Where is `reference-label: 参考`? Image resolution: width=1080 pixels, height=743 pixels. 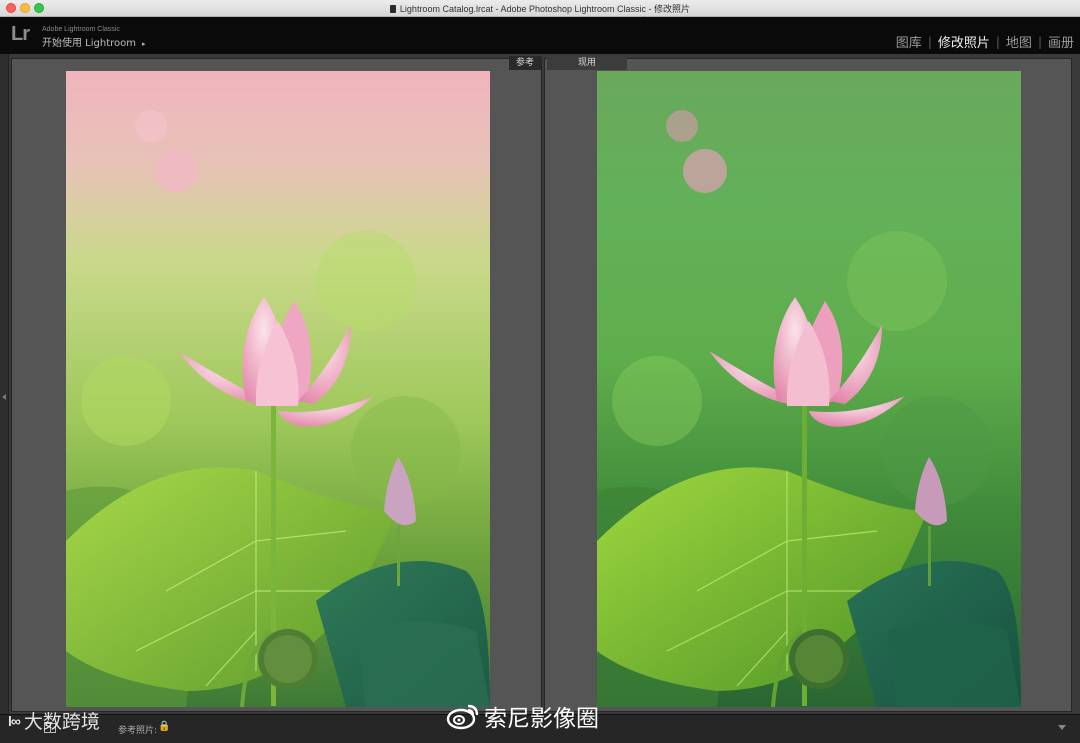
reference-label: 参考 is located at coordinates (525, 63).